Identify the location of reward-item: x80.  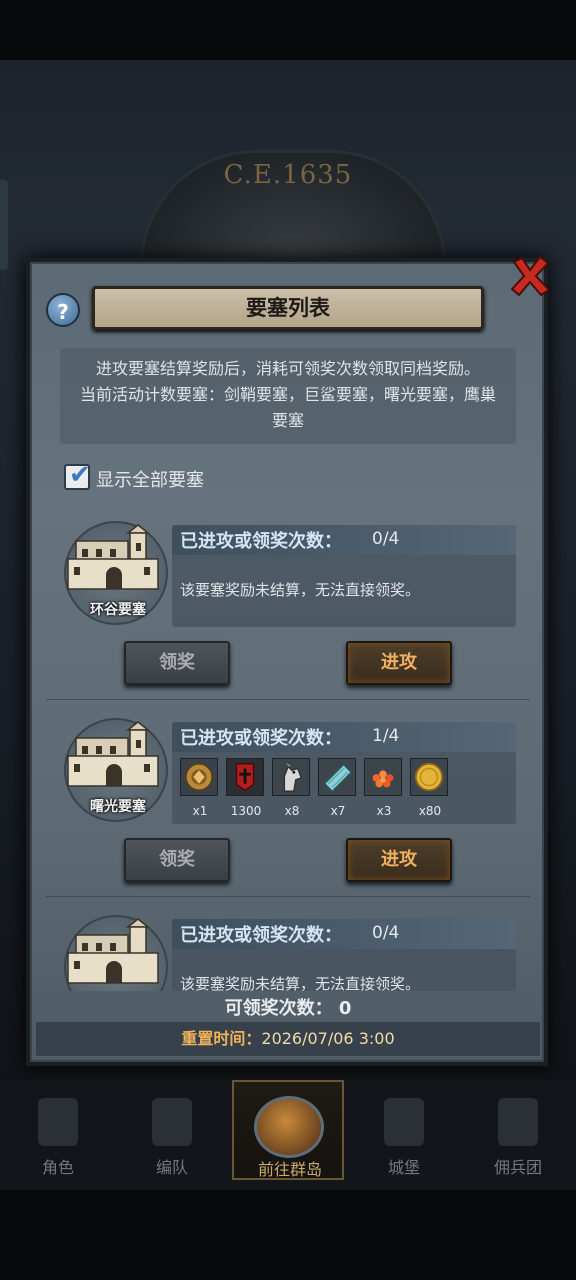
(430, 788).